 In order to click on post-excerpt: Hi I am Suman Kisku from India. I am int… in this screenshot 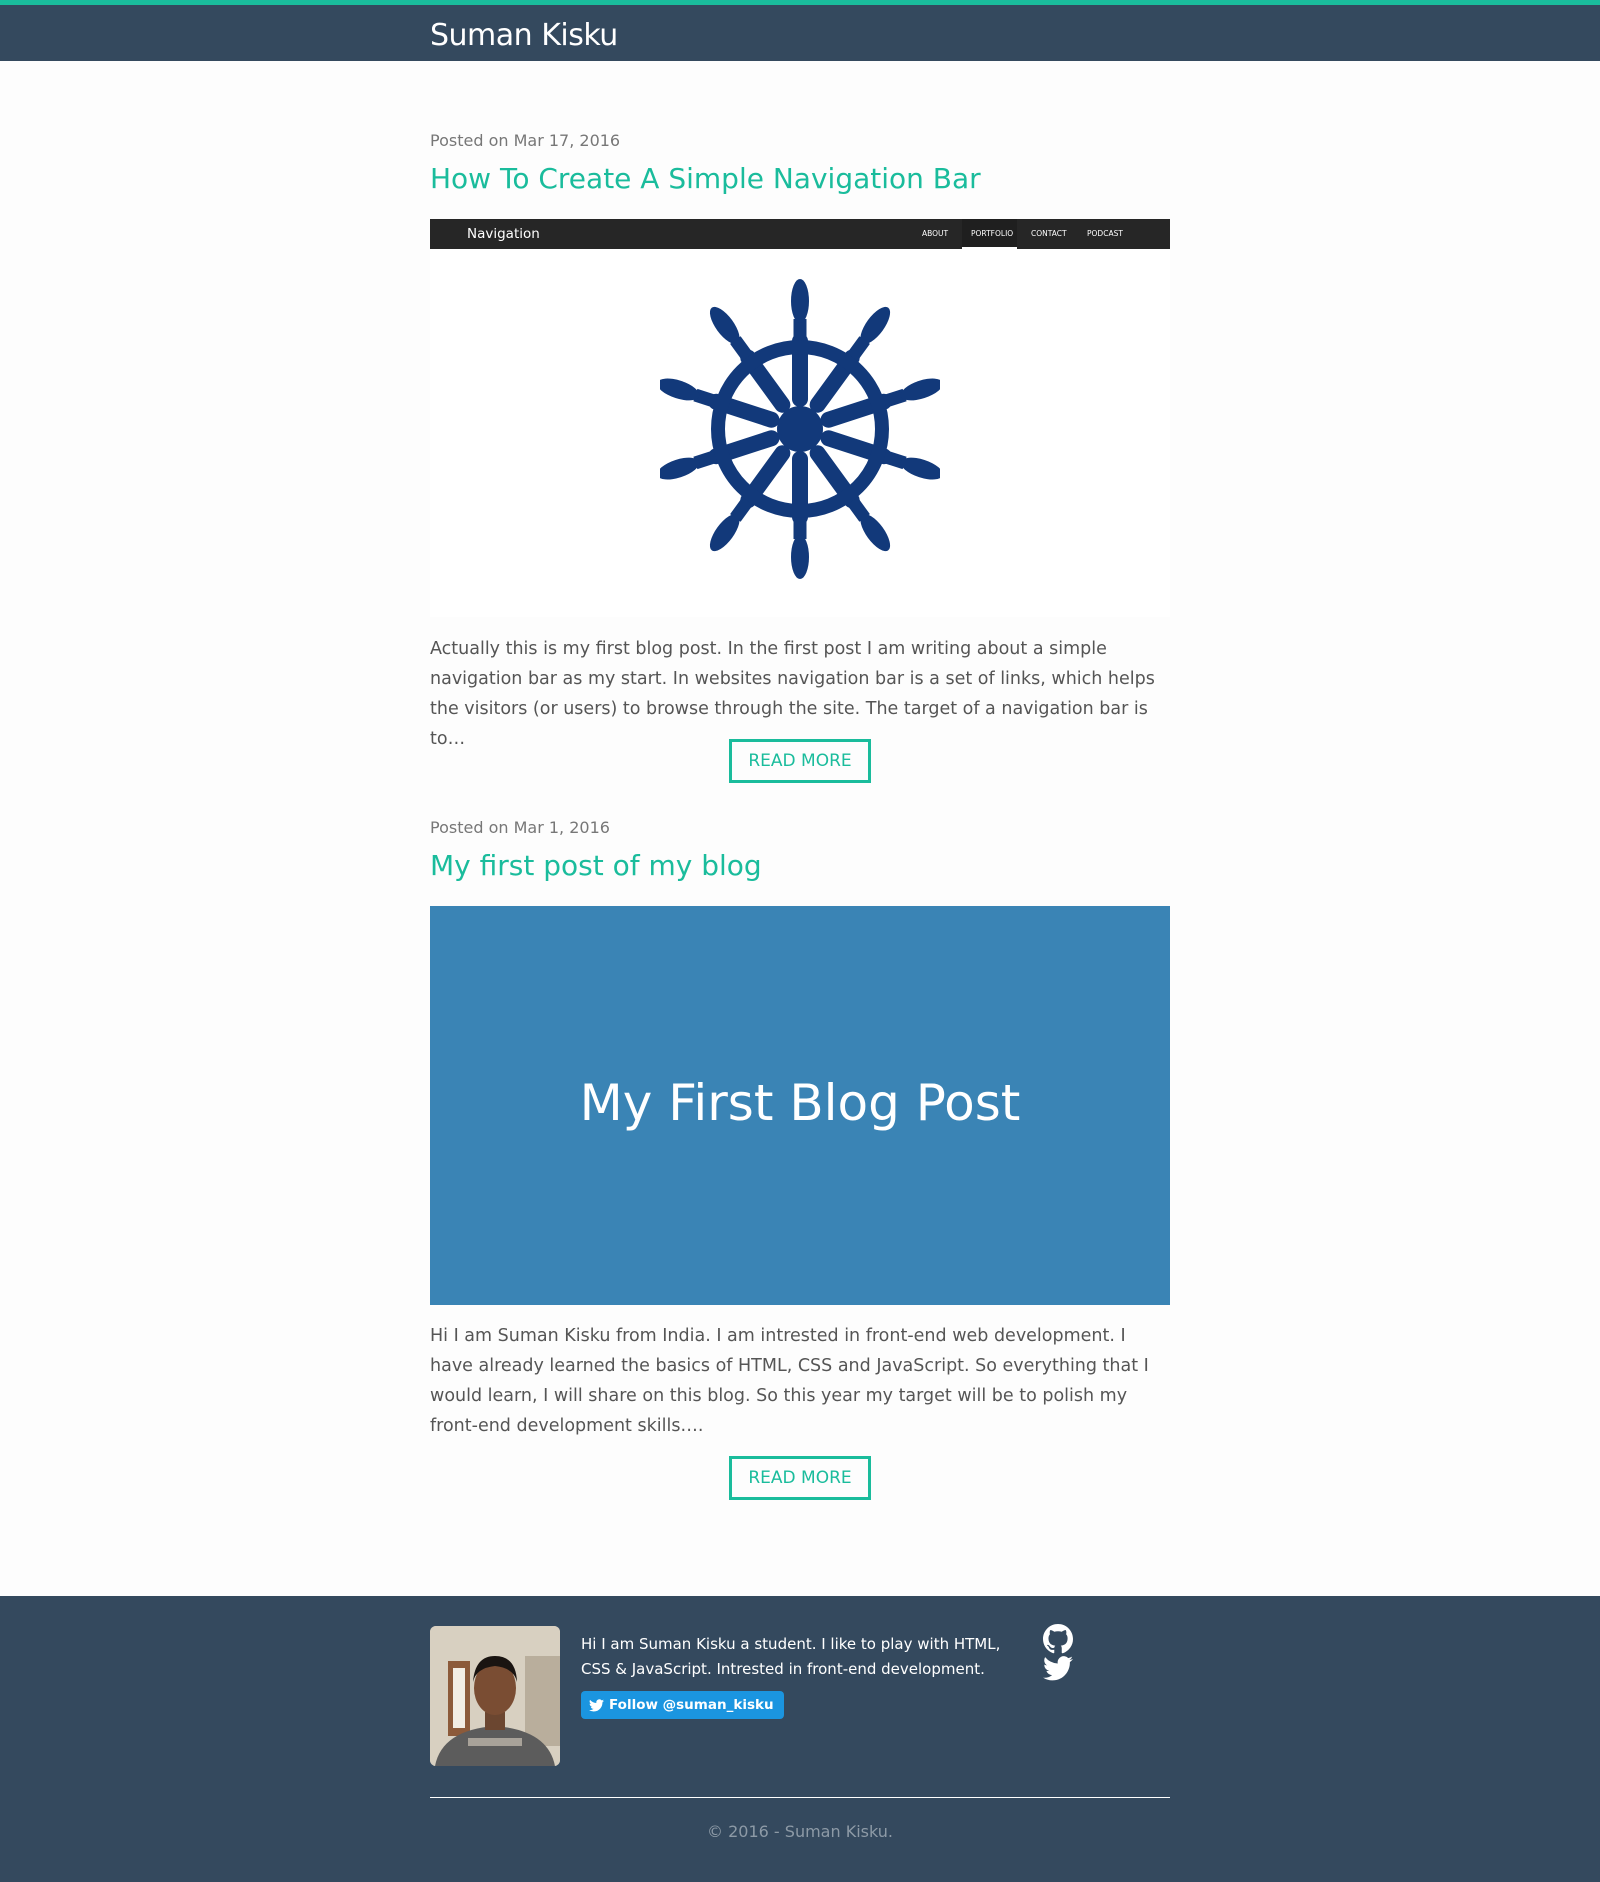, I will do `click(789, 1381)`.